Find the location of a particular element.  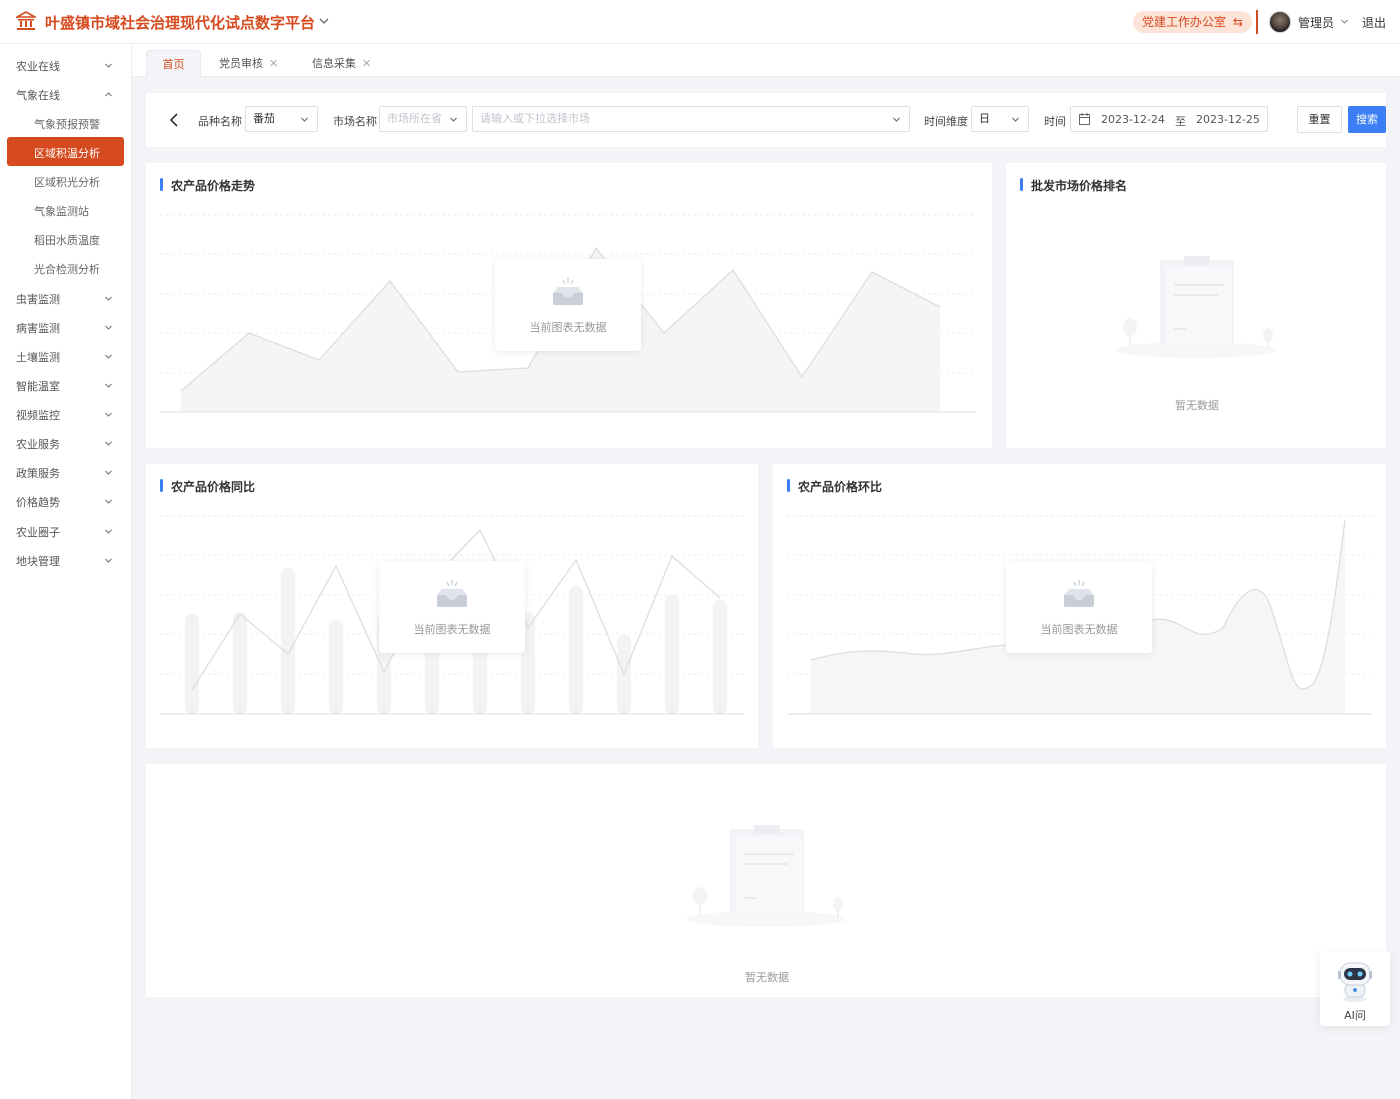

tab-label: 党员审核 is located at coordinates (241, 63).